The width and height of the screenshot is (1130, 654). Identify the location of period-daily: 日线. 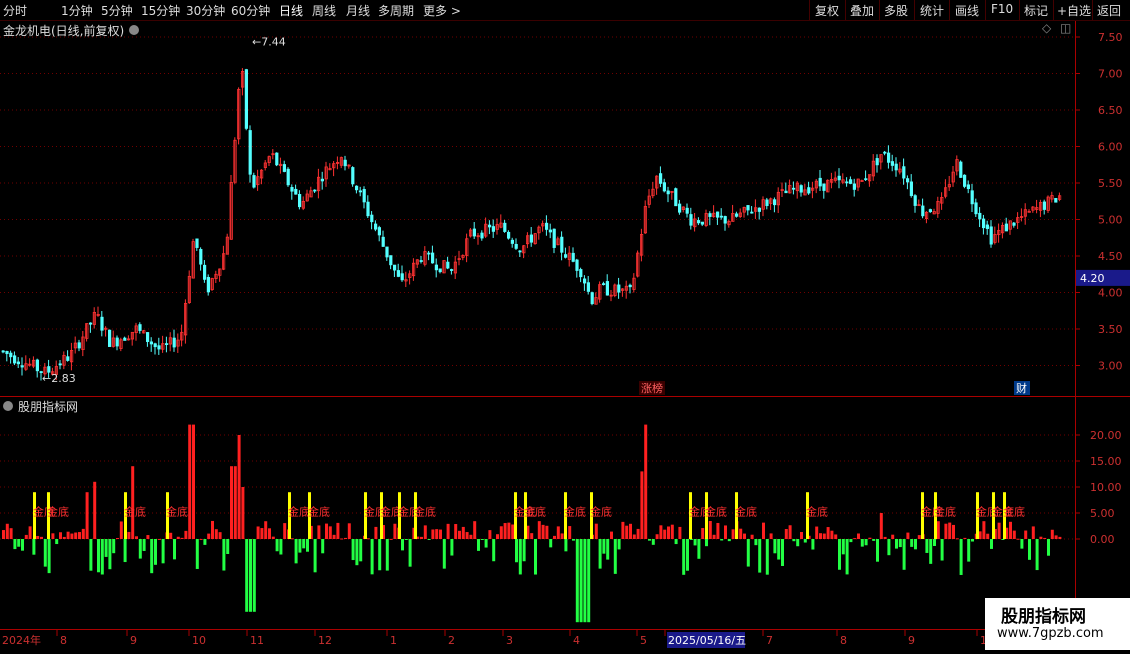
(291, 10).